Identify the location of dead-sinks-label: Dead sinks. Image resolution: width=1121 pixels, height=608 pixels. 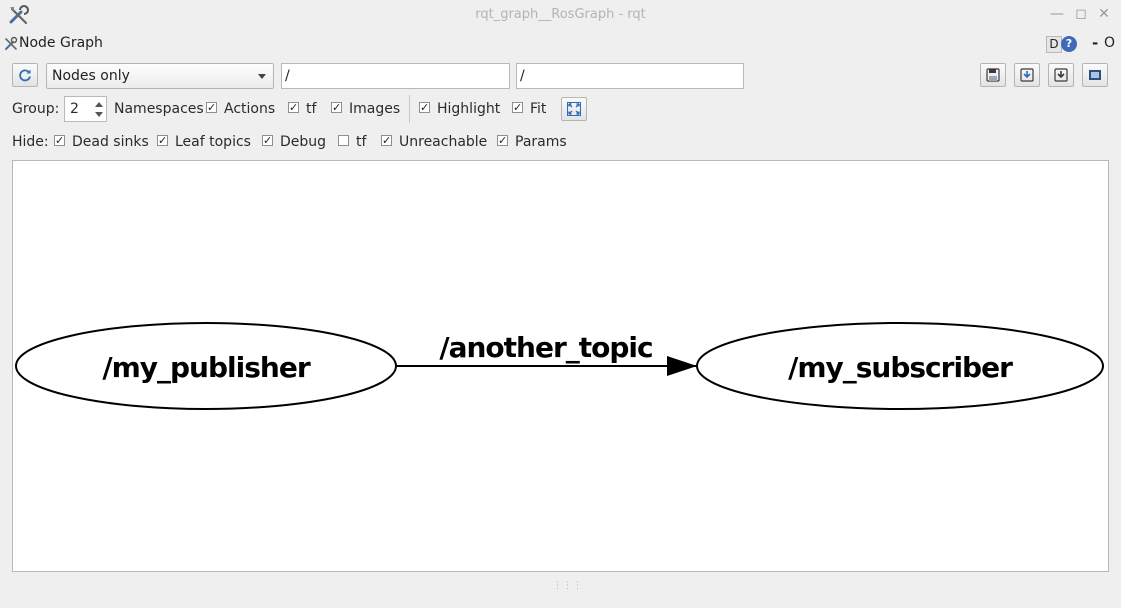
(110, 142).